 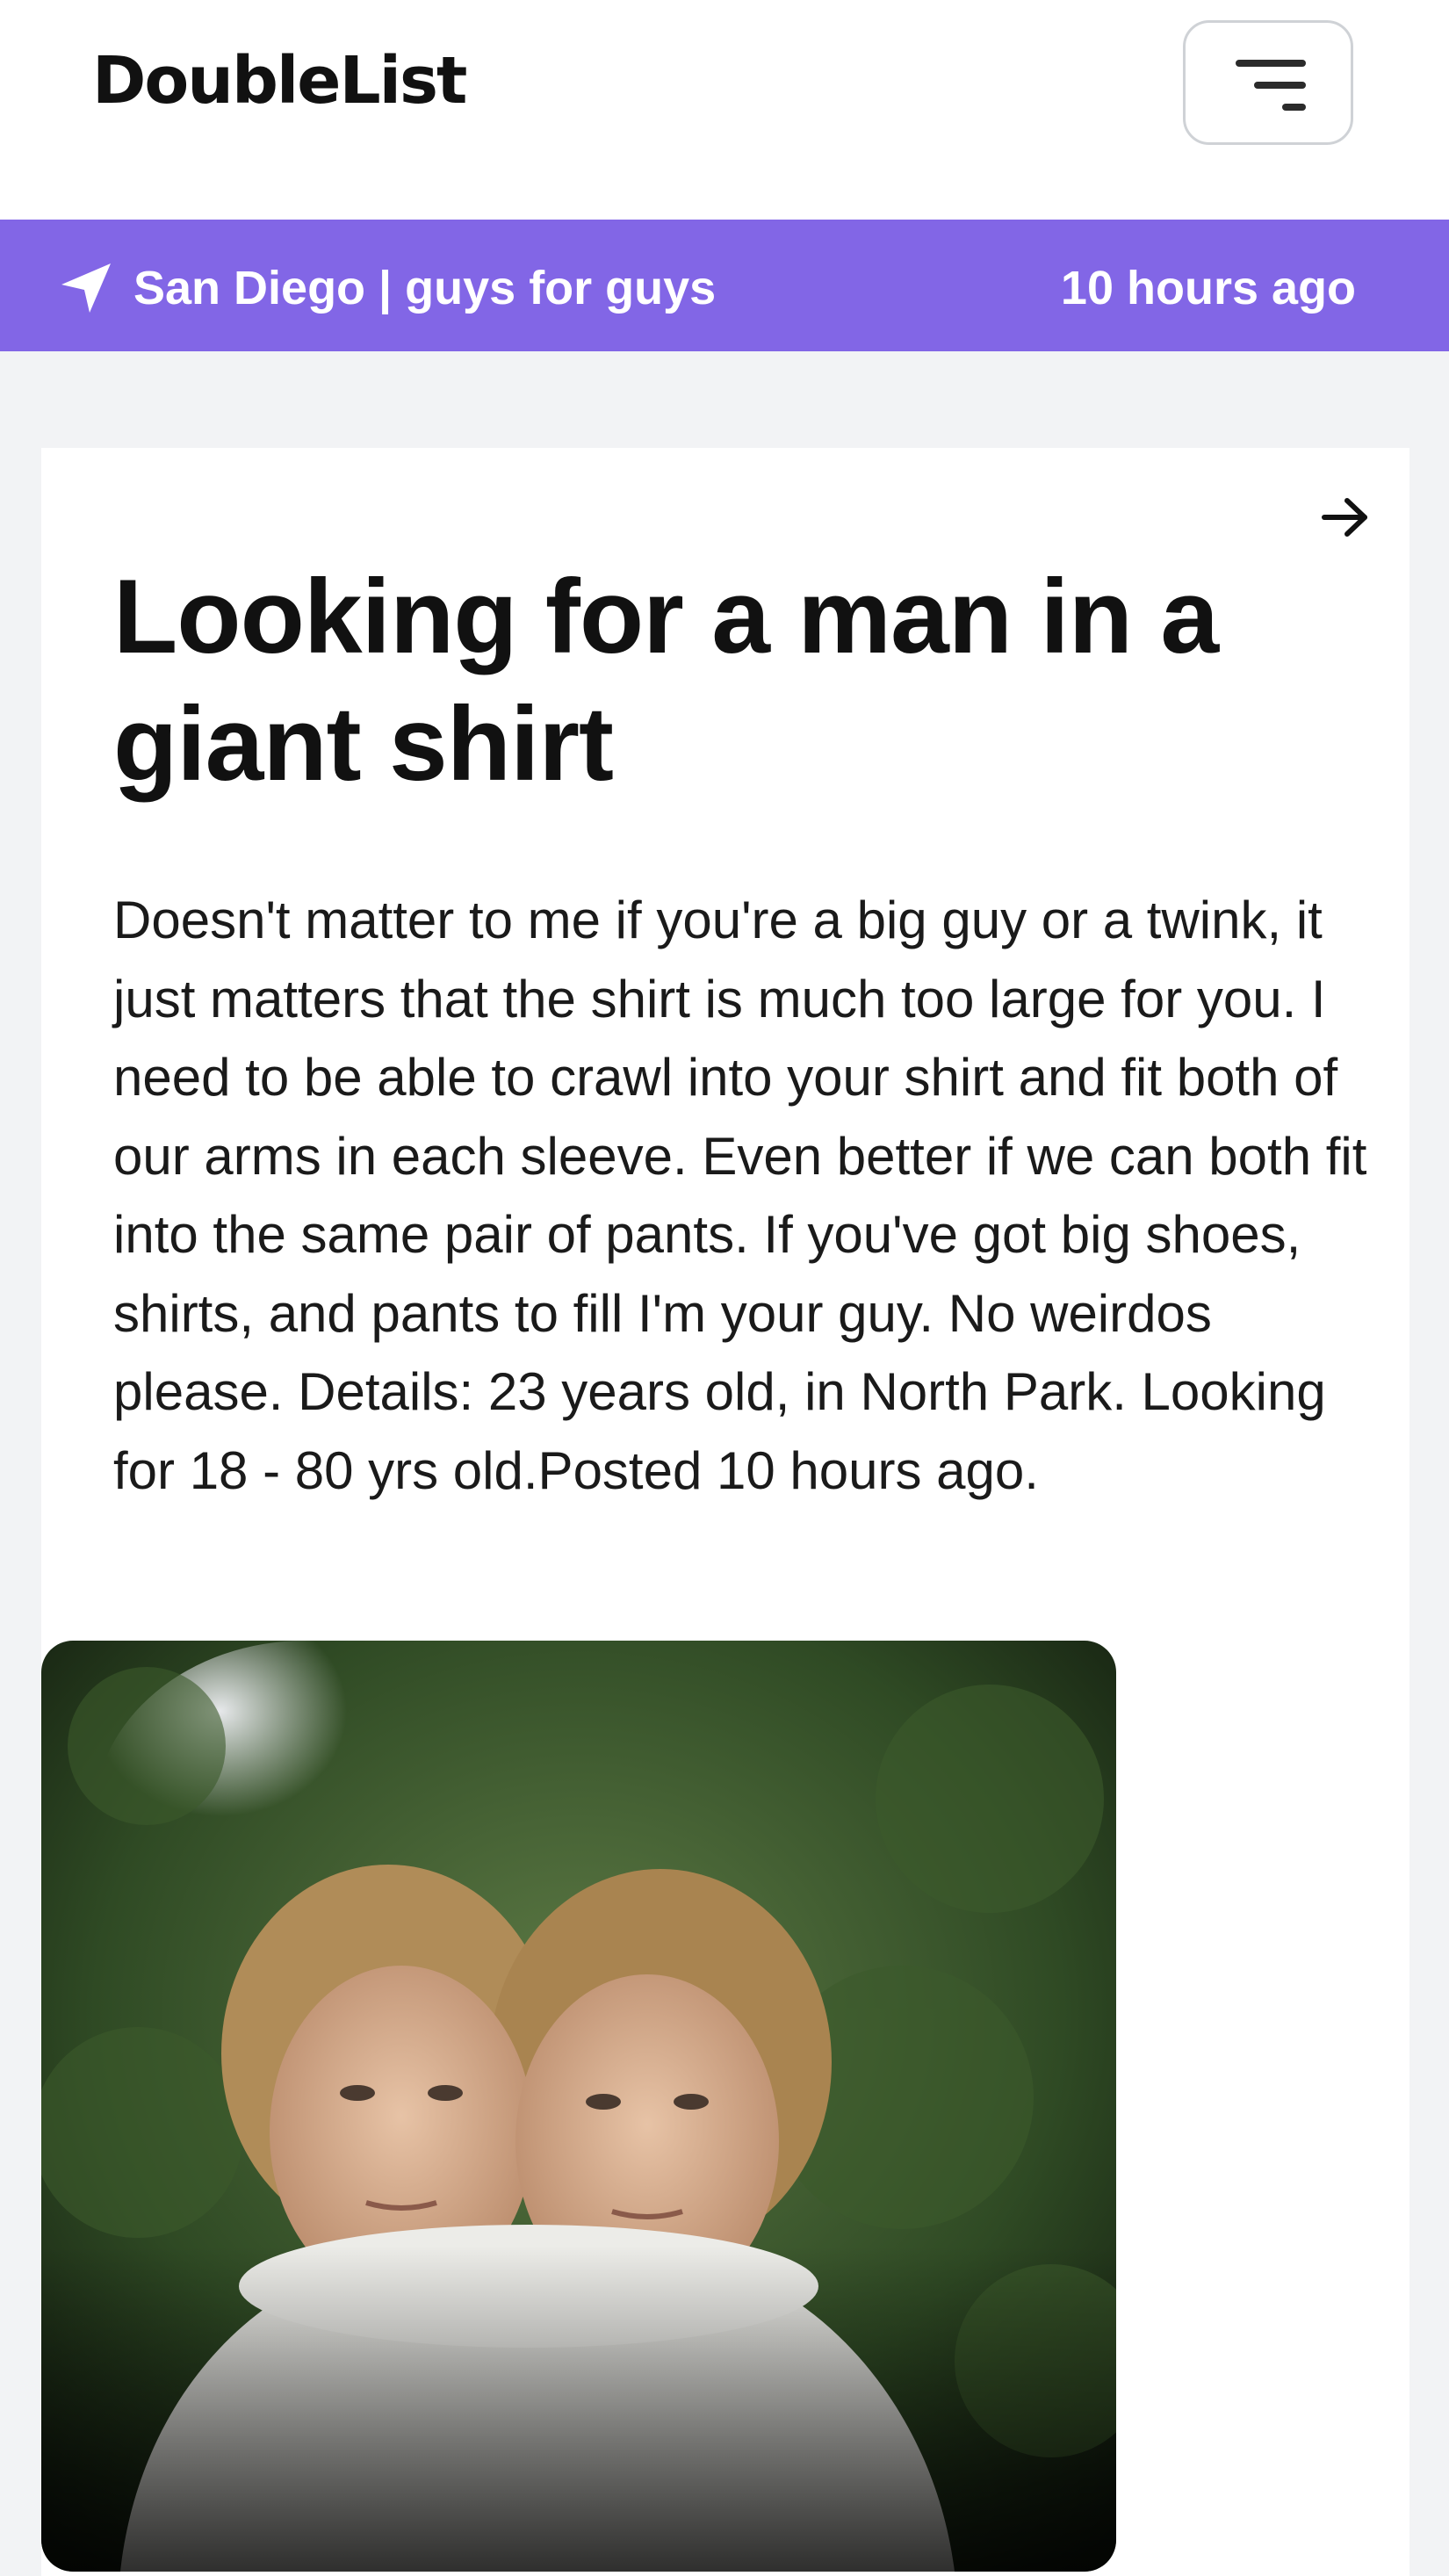 I want to click on menu-button, so click(x=1268, y=82).